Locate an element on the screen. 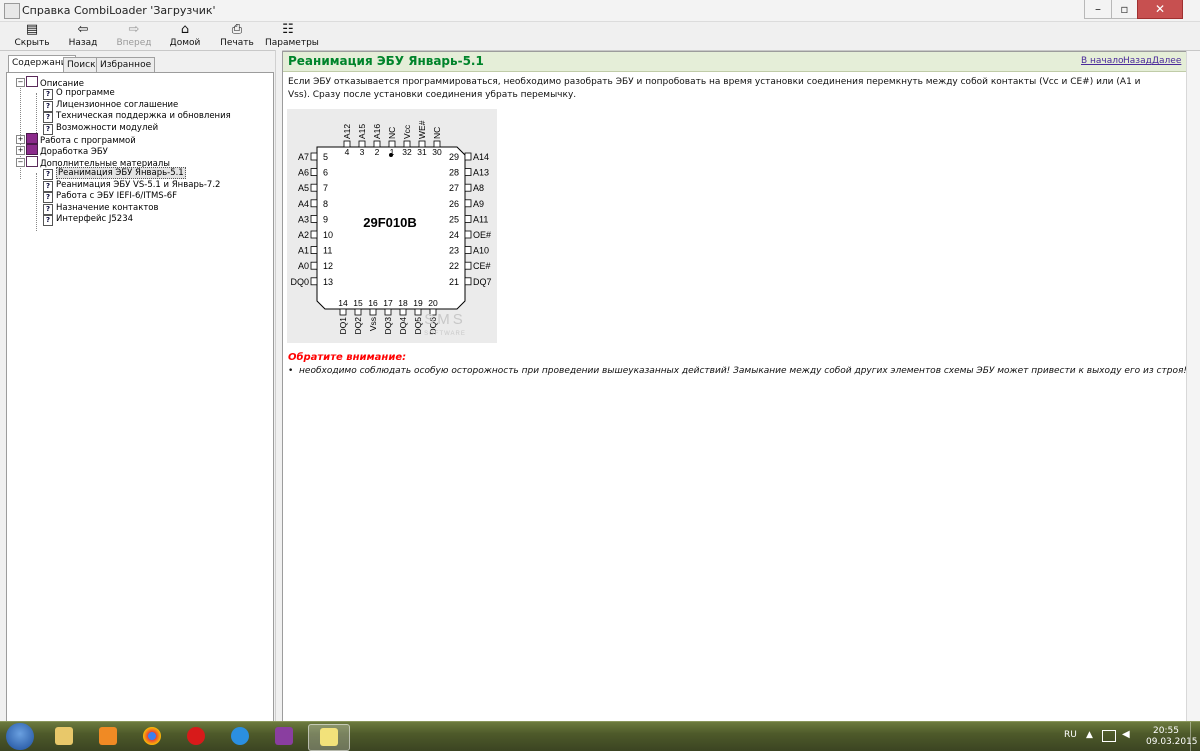 This screenshot has height=751, width=1200. tree-item-dorabotka: Доработка ЭБУ is located at coordinates (67, 150).